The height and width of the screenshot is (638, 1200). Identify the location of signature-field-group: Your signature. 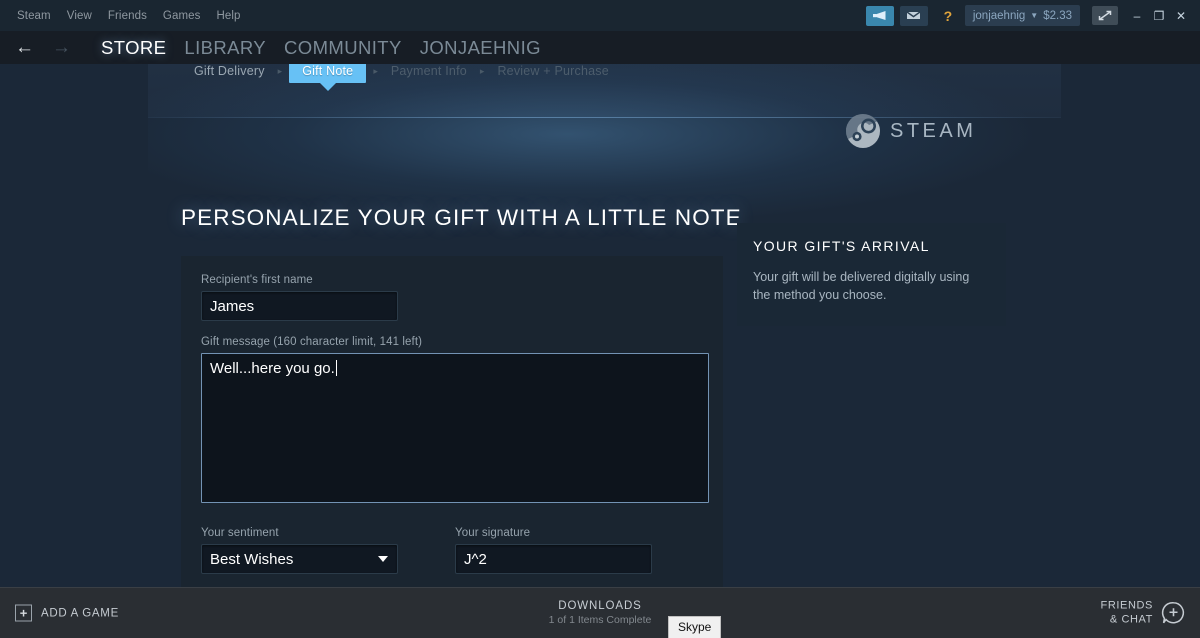
(553, 550).